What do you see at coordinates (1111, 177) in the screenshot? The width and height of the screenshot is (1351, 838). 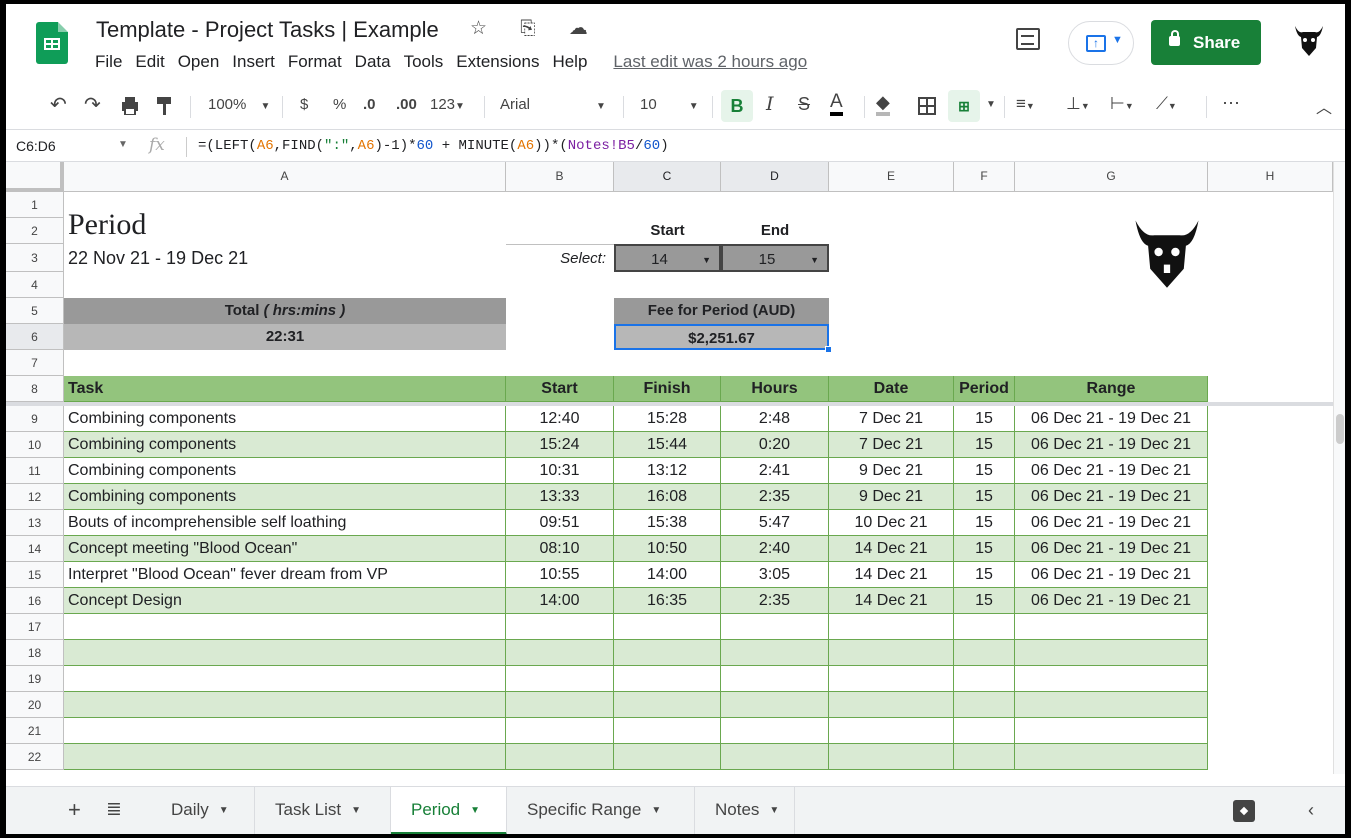 I see `column-header-g: G` at bounding box center [1111, 177].